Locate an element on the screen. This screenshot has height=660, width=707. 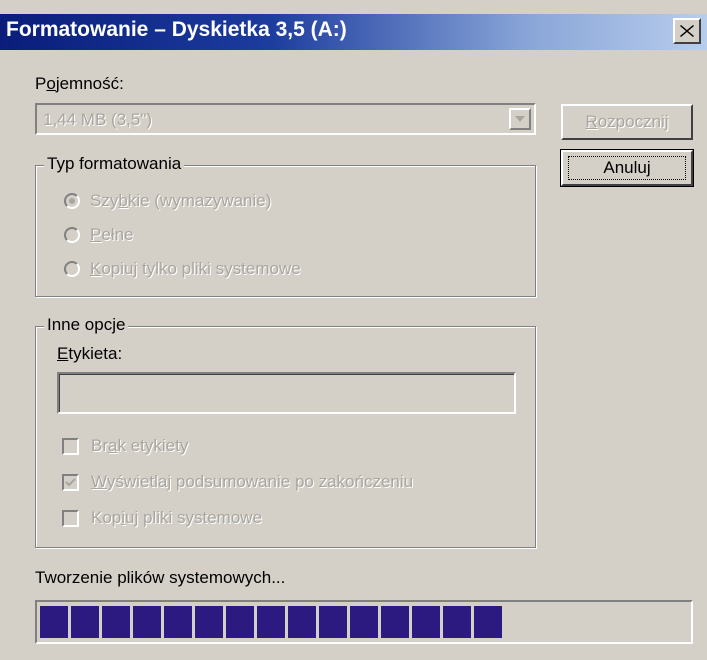
progress-bar is located at coordinates (364, 622).